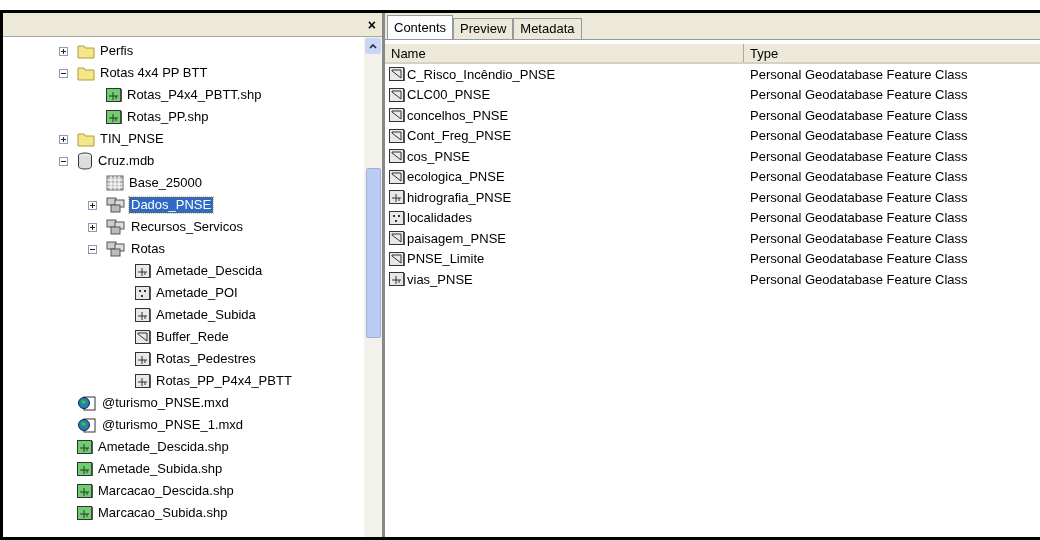 This screenshot has width=1040, height=540. I want to click on tree-item: Marcacao_Descida.shp, so click(166, 491).